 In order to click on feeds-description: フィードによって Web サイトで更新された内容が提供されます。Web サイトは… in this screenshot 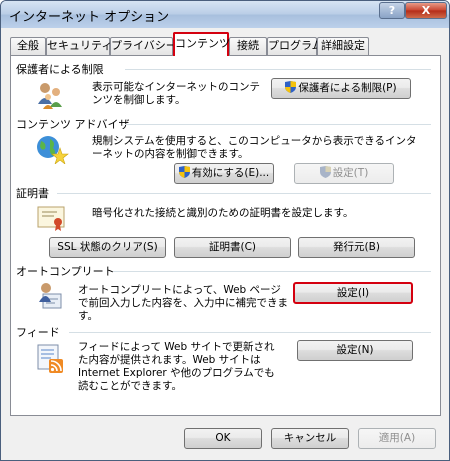, I will do `click(176, 366)`.